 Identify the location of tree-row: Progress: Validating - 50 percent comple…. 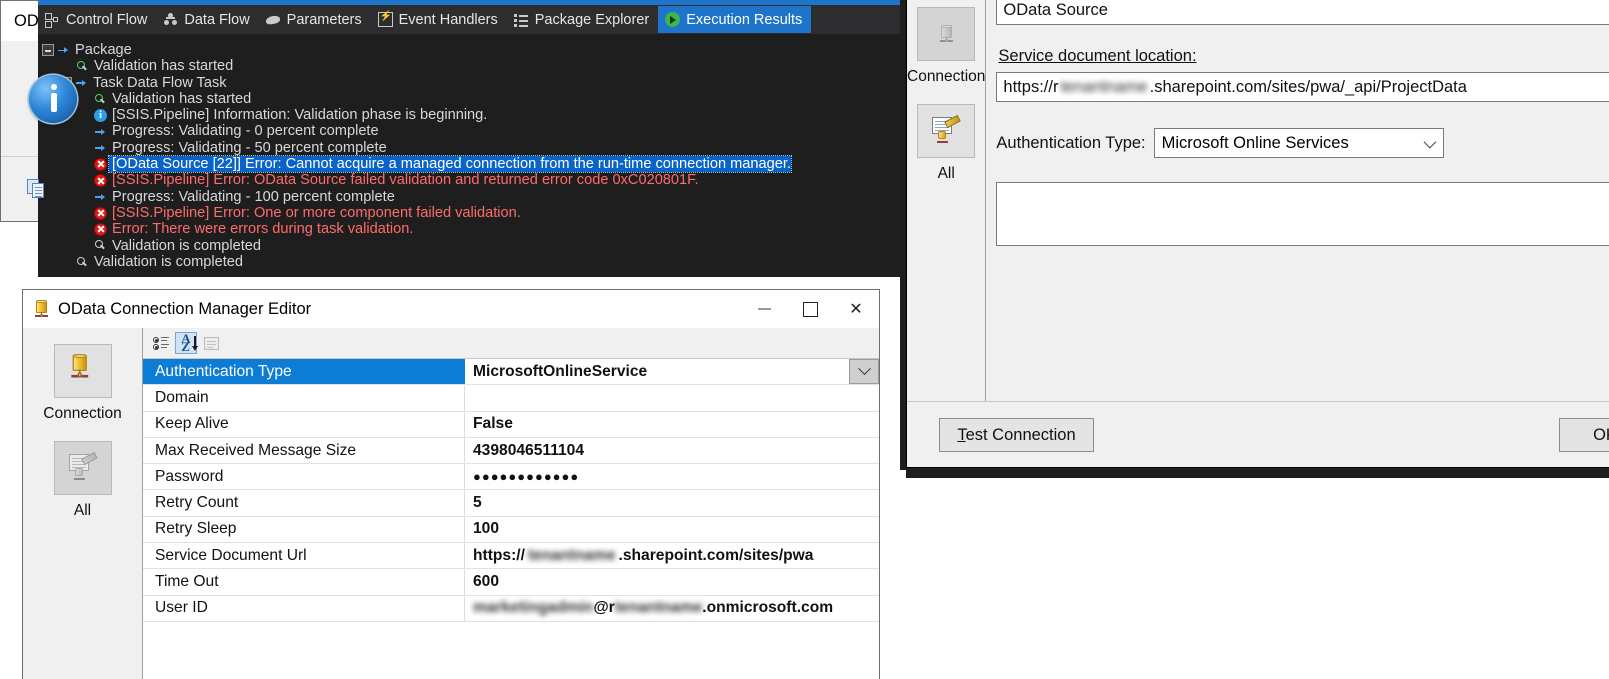
(469, 148).